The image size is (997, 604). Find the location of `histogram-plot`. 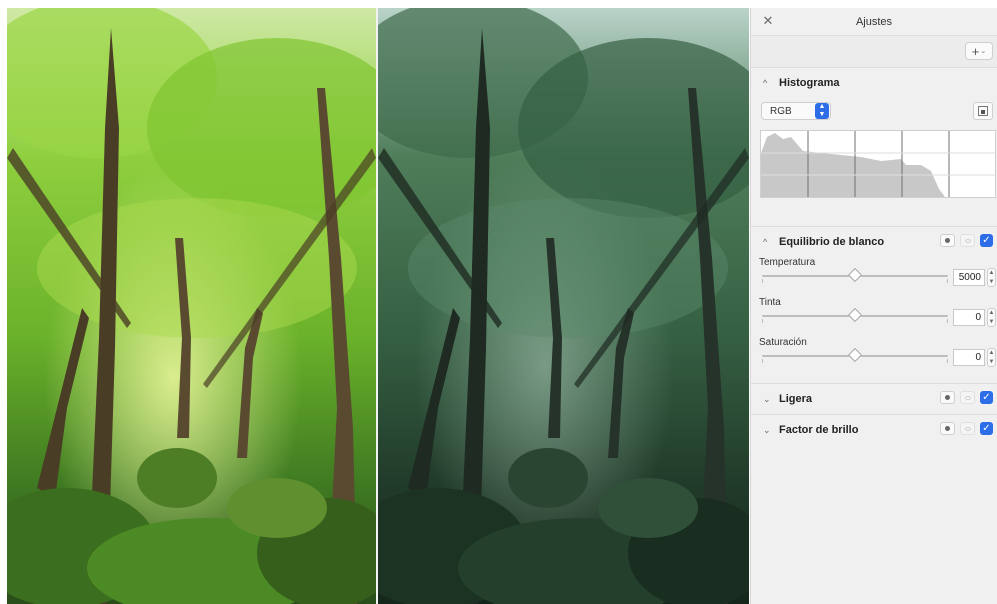

histogram-plot is located at coordinates (878, 164).